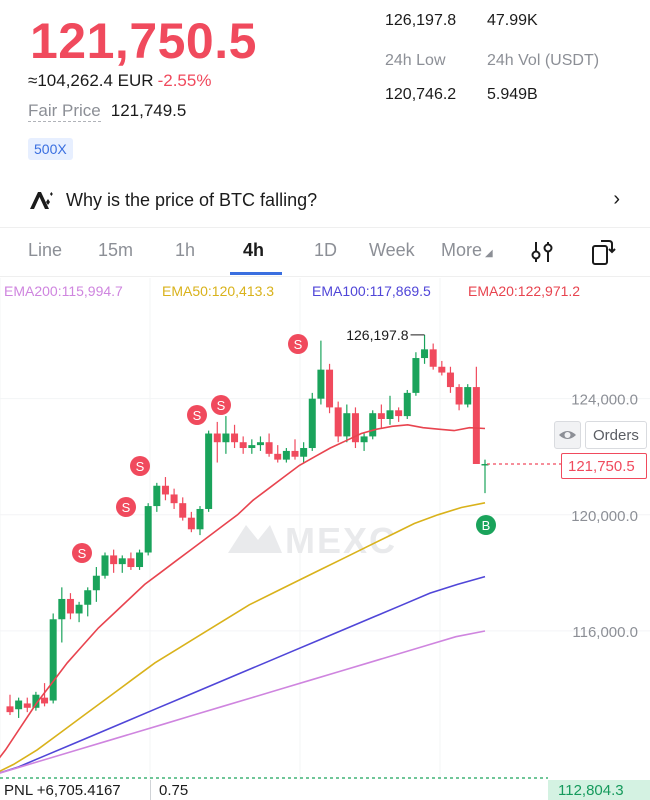 The width and height of the screenshot is (650, 800). I want to click on fx-conversion: ≈104,262.4 EUR -2.55%, so click(119, 81).